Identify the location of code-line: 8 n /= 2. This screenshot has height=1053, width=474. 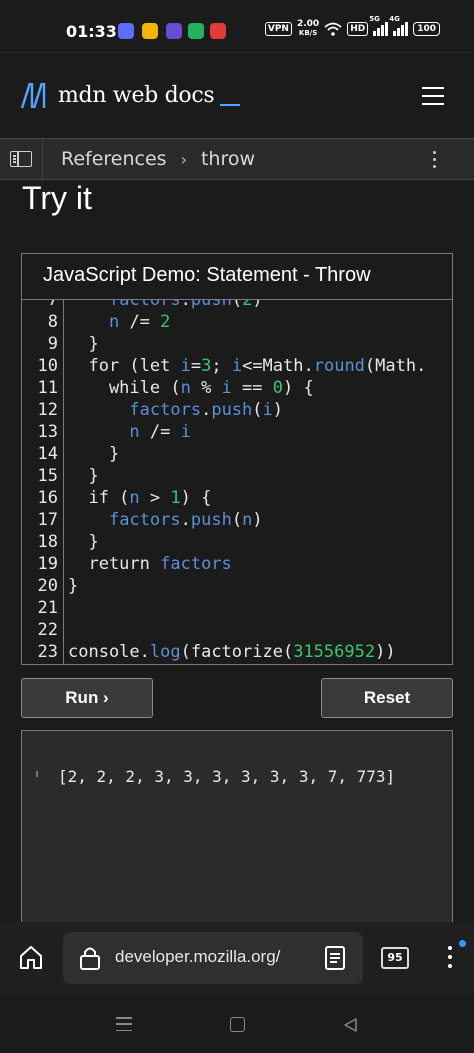
(224, 322).